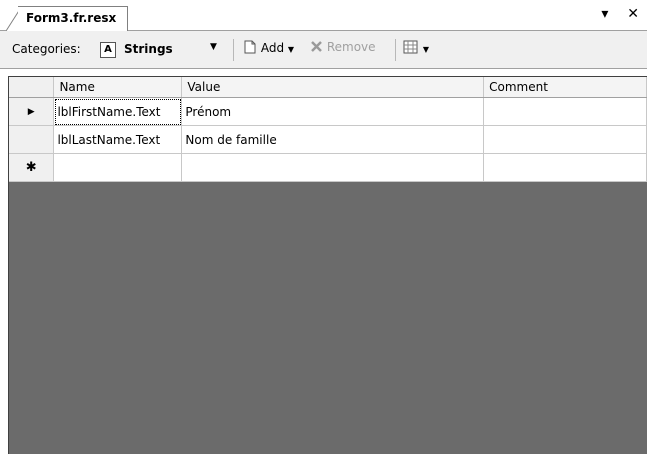 The image size is (647, 454). What do you see at coordinates (32, 111) in the screenshot?
I see `row-indicator-current-icon: ▶` at bounding box center [32, 111].